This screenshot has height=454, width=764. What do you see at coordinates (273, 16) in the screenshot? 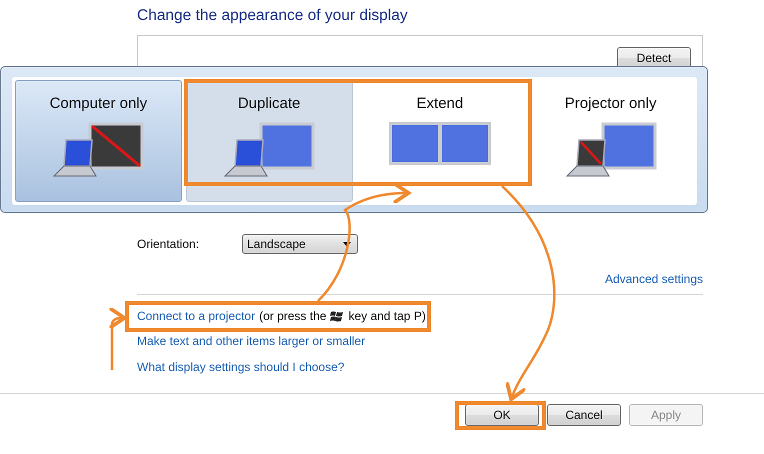
I see `page-heading: Change the appearance of your display` at bounding box center [273, 16].